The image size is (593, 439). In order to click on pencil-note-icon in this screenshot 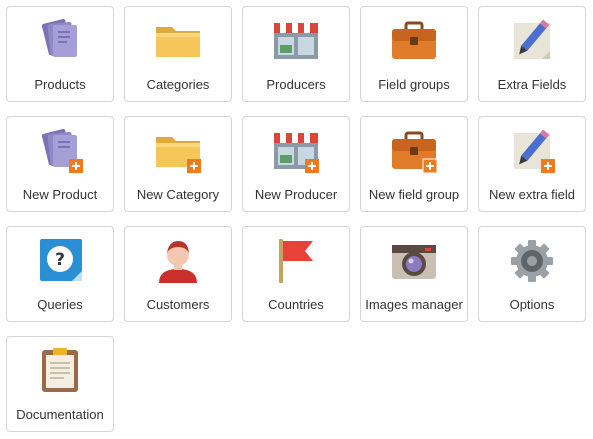, I will do `click(532, 41)`.